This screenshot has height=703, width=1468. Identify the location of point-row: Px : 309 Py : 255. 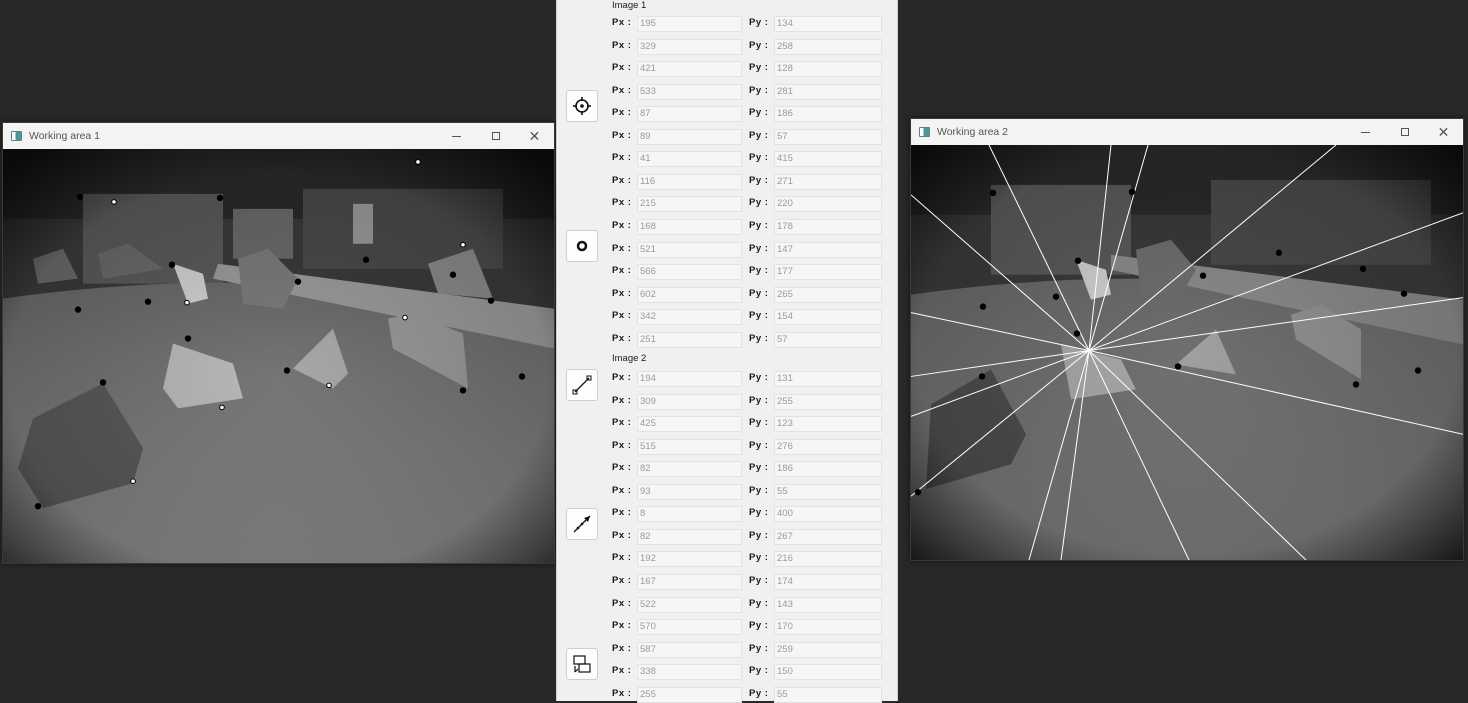
(747, 401).